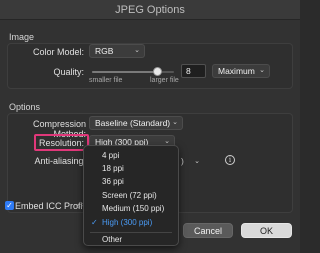 This screenshot has height=253, width=320. Describe the element at coordinates (182, 161) in the screenshot. I see `anti-aliasing-partial-value: )` at that location.